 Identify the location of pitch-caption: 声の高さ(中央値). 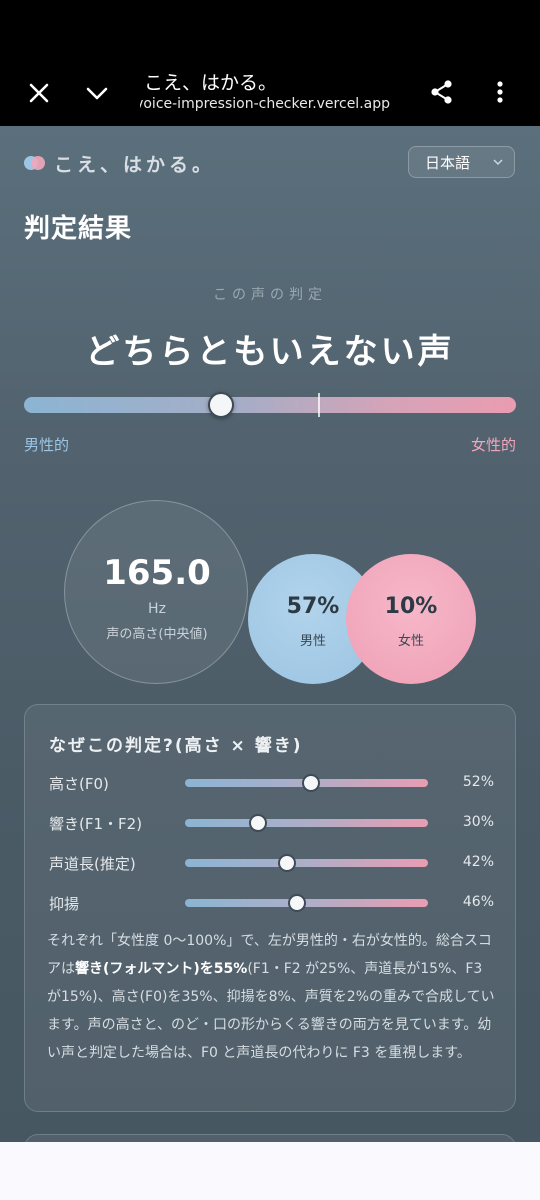
(157, 634).